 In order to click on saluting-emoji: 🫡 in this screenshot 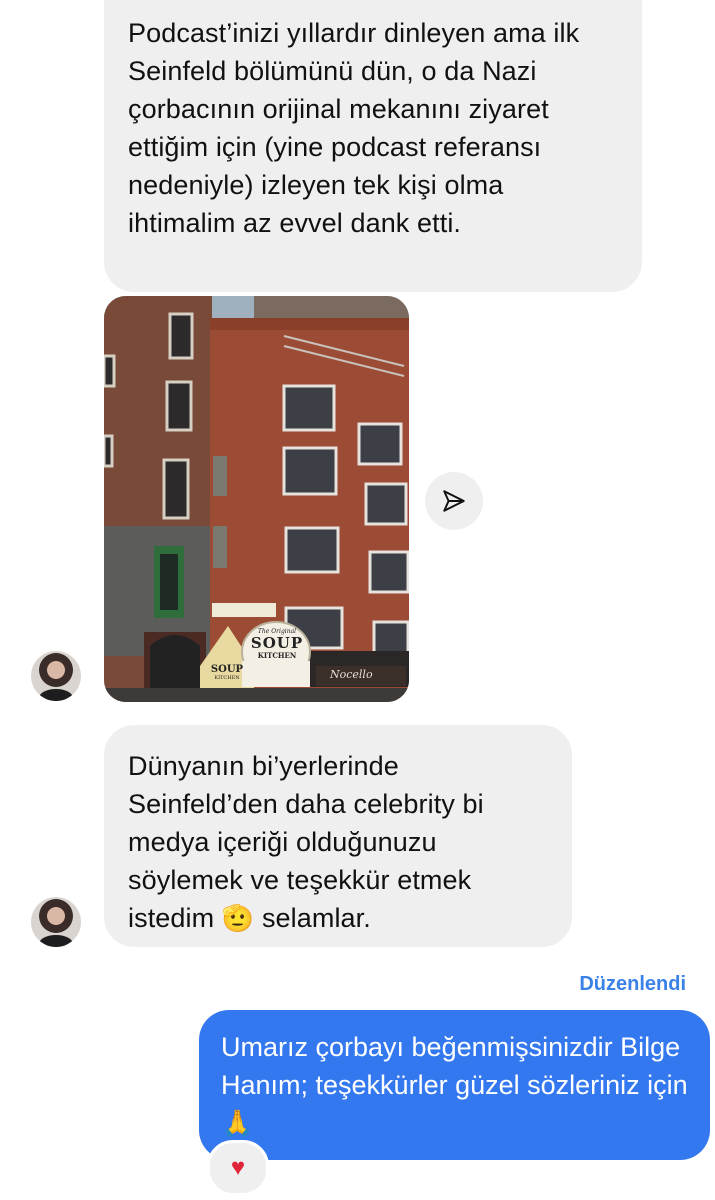, I will do `click(238, 918)`.